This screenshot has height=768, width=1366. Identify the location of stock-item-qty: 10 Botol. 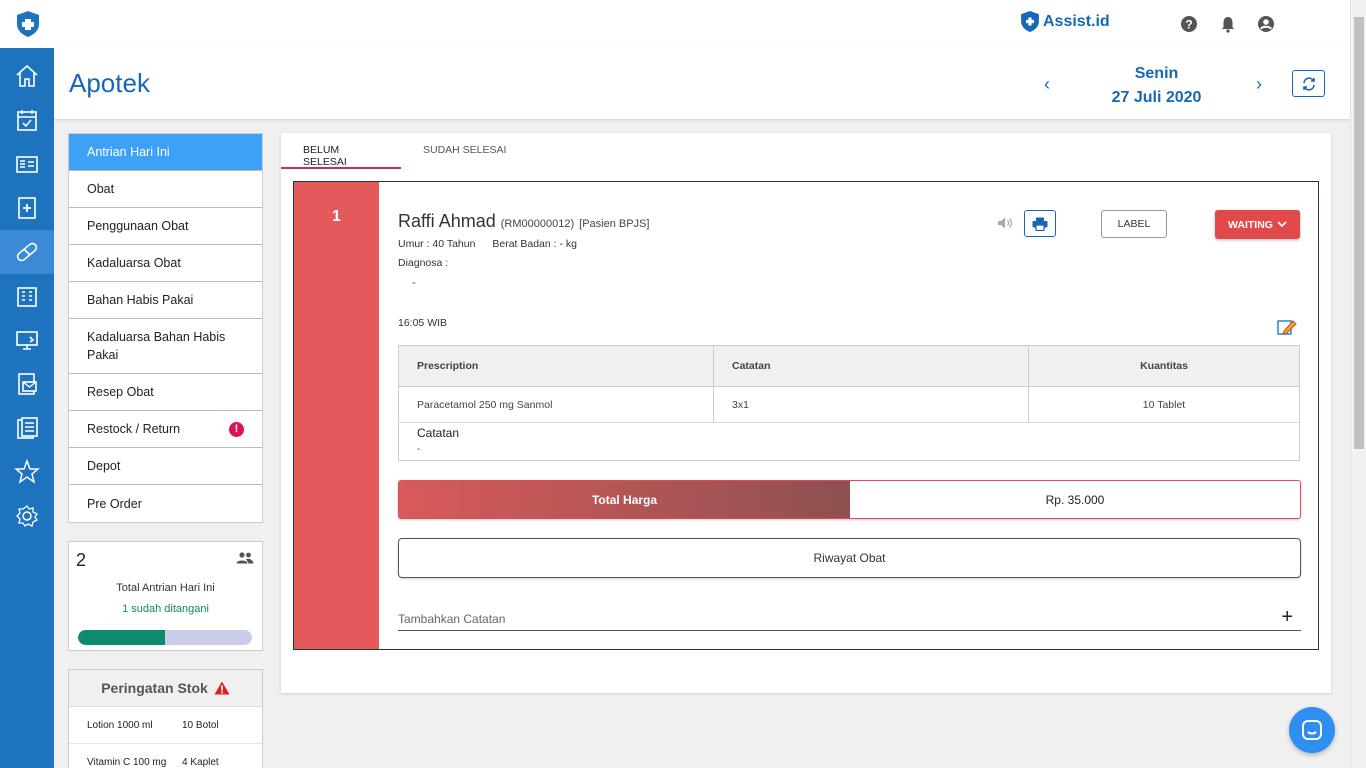
(200, 725).